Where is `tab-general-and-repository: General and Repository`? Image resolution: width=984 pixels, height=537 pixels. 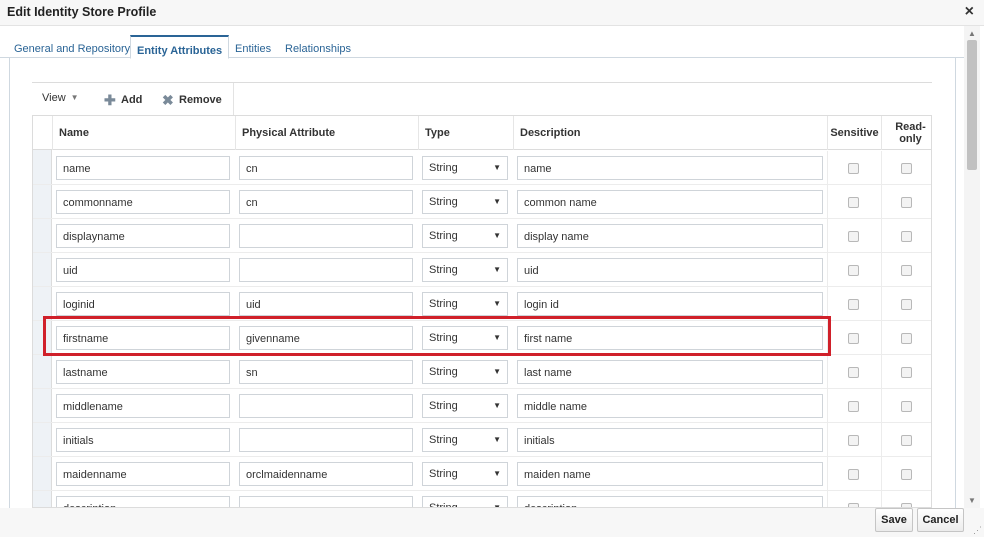
tab-general-and-repository: General and Repository is located at coordinates (72, 49).